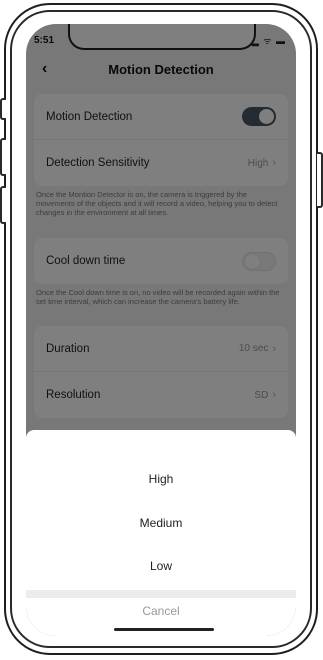 This screenshot has width=323, height=660. I want to click on option-medium: Medium, so click(161, 523).